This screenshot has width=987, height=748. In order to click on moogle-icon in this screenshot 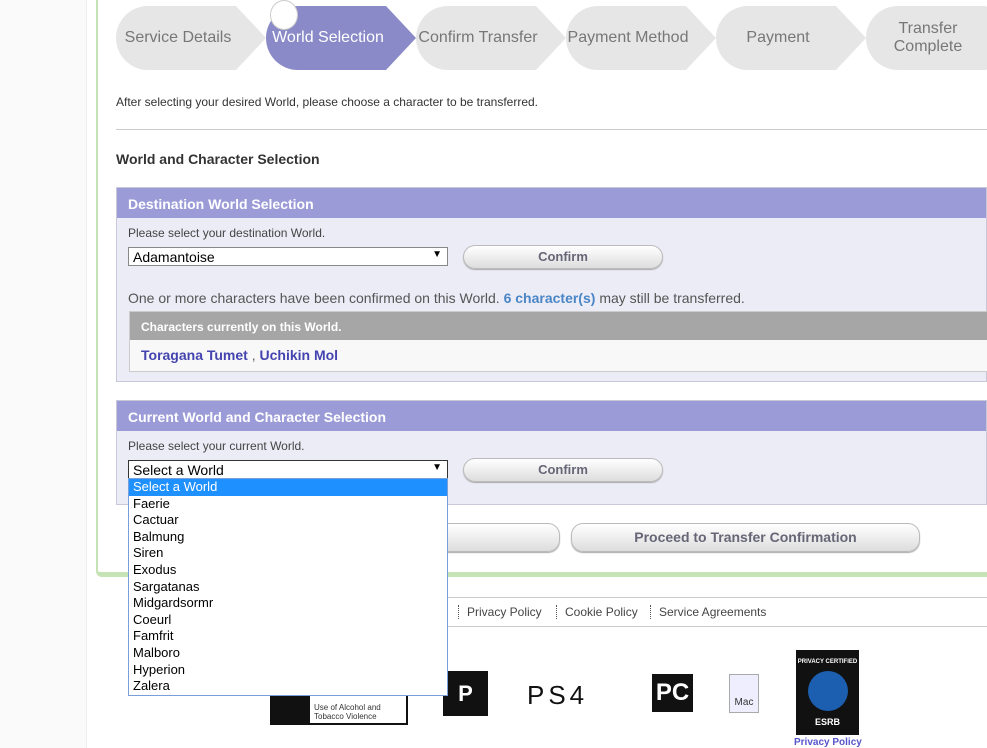, I will do `click(284, 15)`.